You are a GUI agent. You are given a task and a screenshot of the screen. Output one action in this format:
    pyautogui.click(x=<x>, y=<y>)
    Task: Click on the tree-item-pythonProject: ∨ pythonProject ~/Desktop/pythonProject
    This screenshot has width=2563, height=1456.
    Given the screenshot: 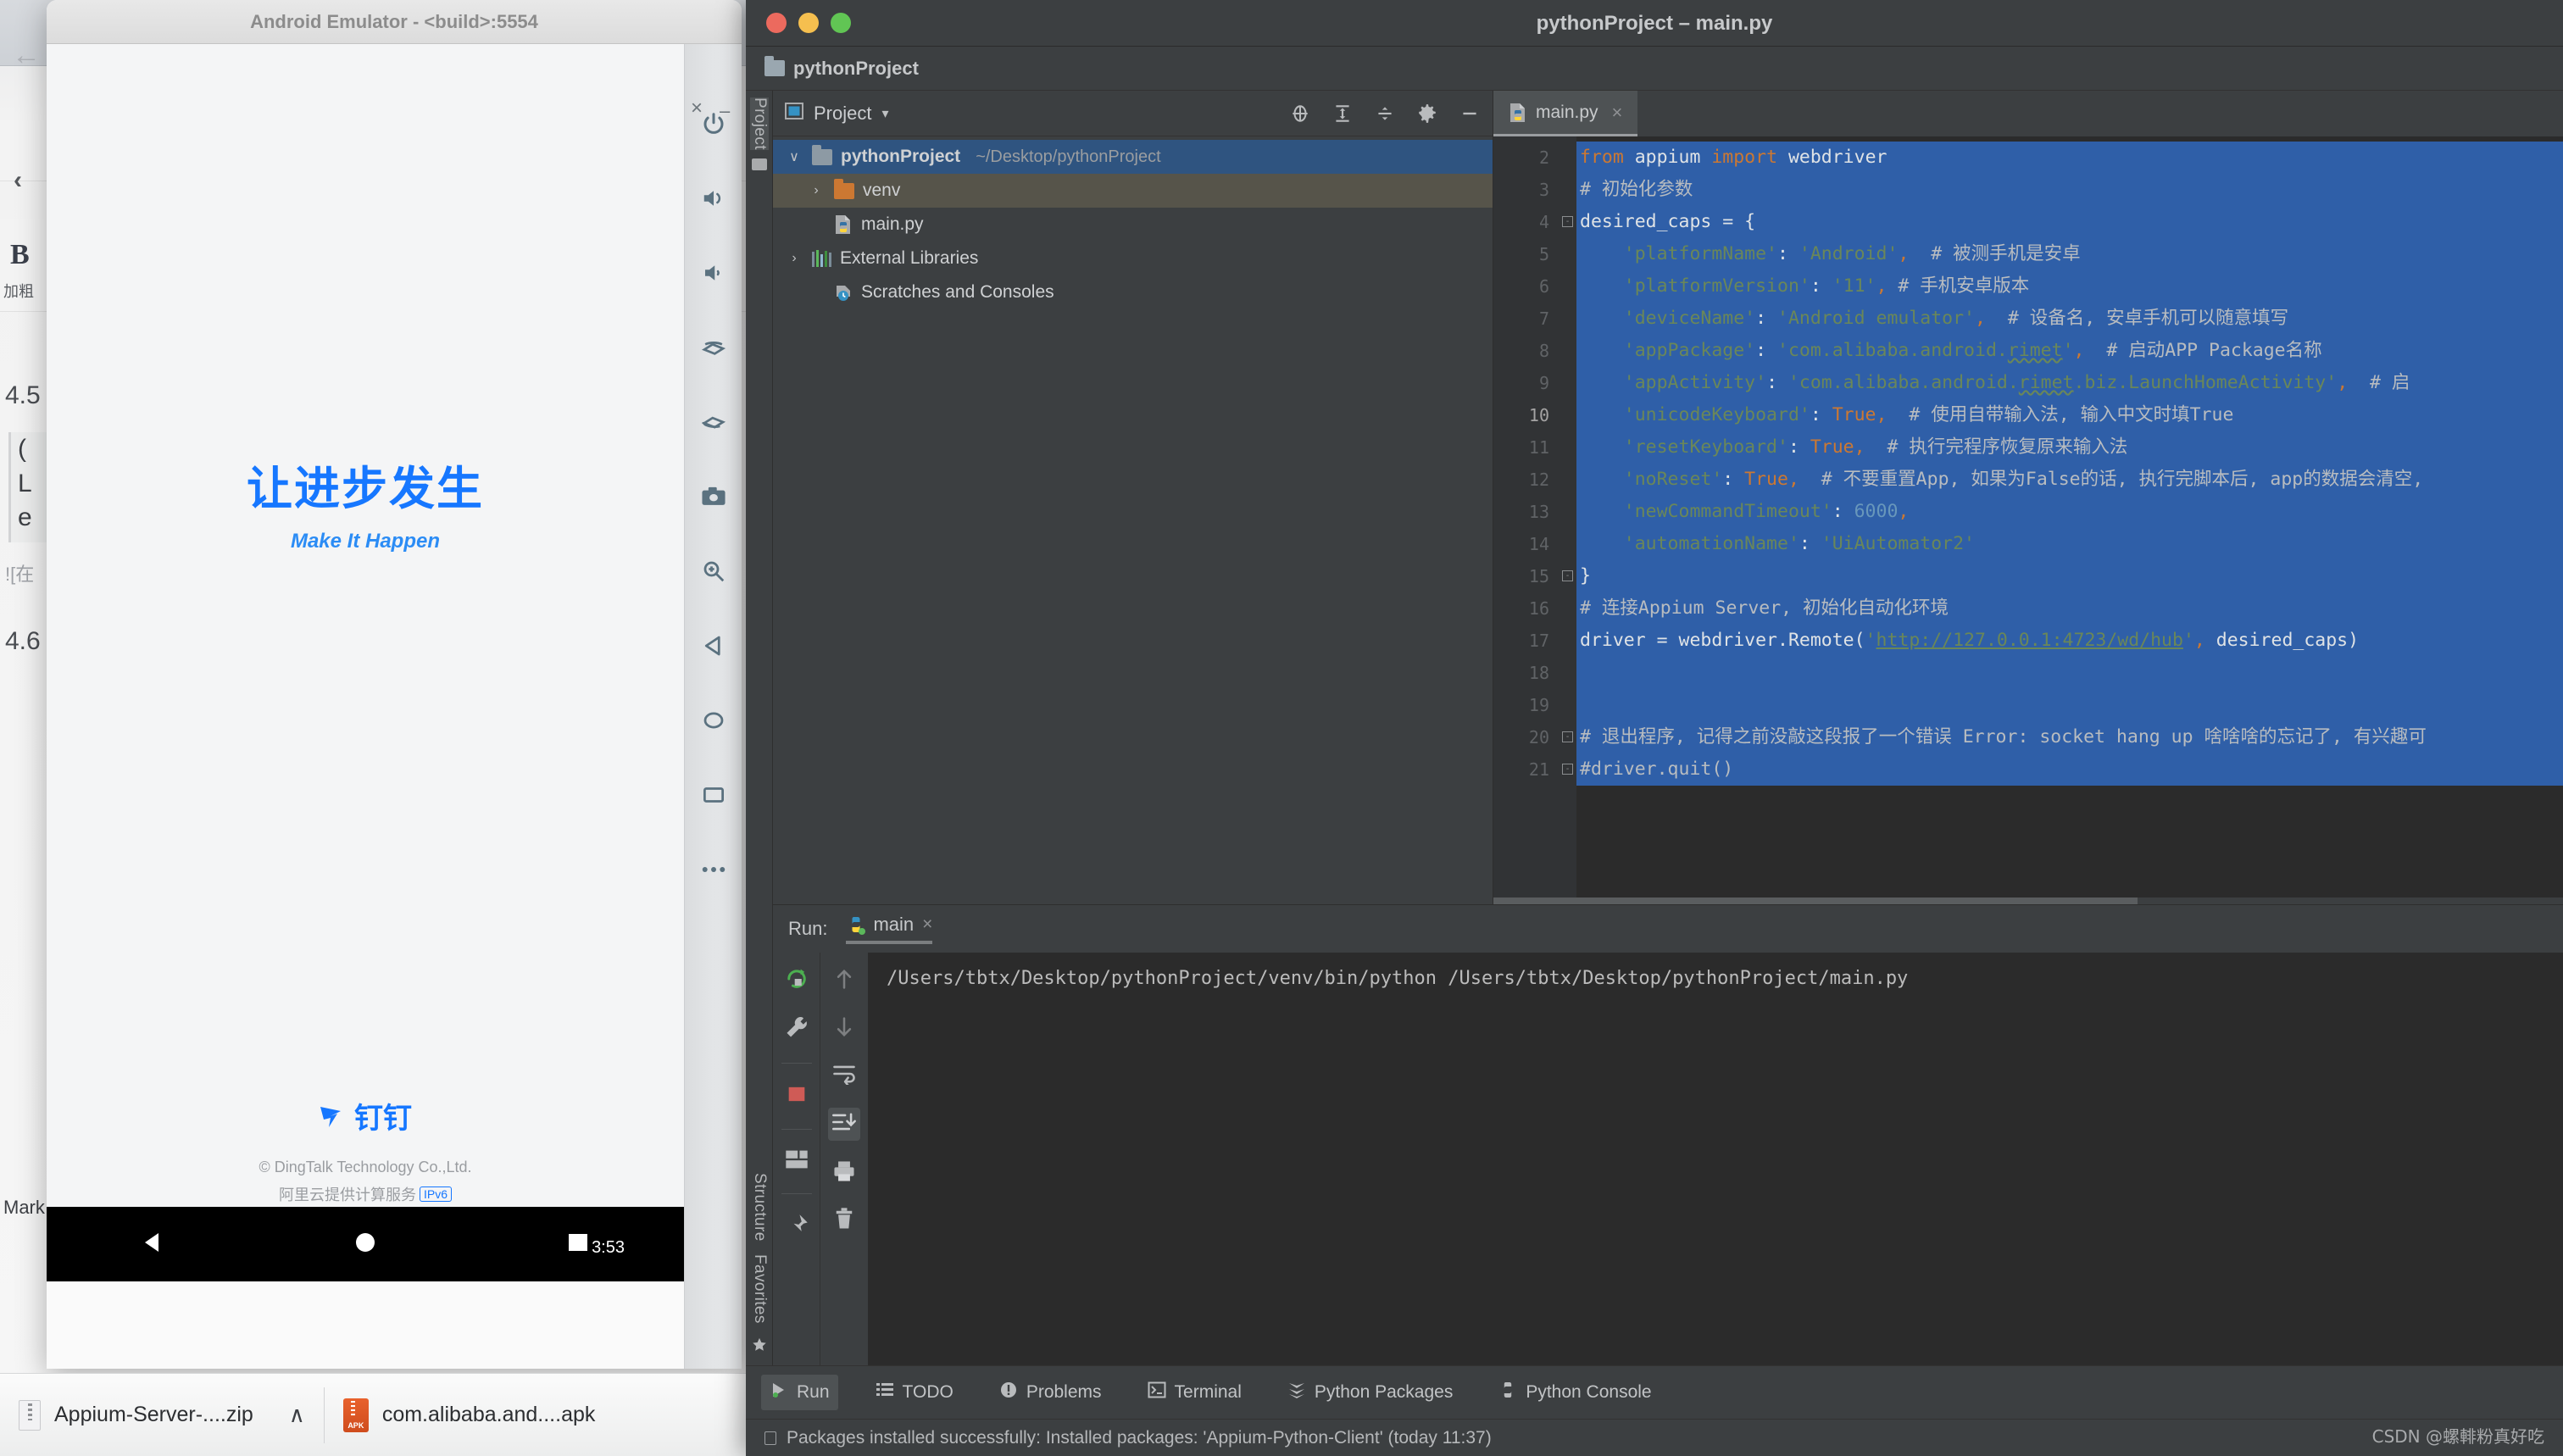 What is the action you would take?
    pyautogui.click(x=1133, y=157)
    